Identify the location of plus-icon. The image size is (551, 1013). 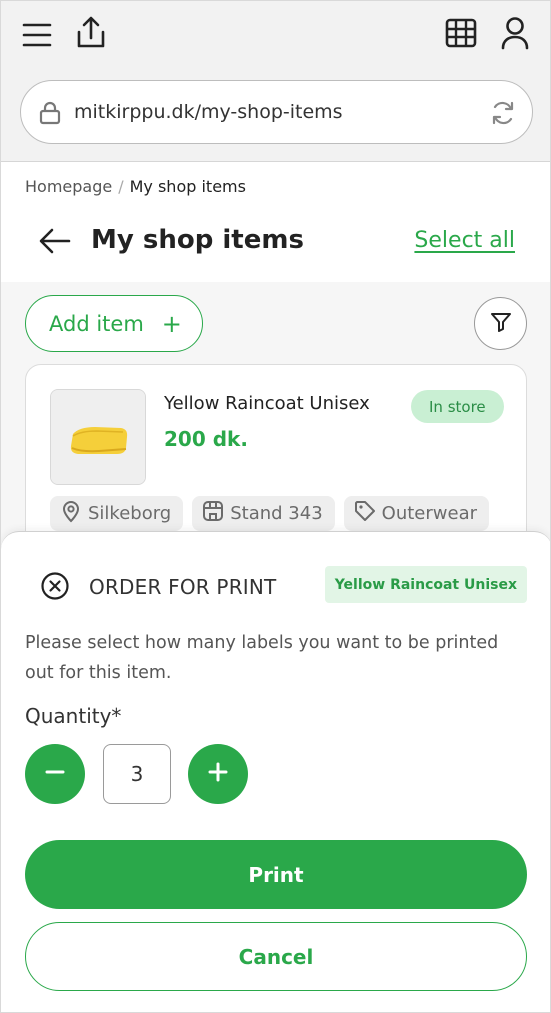
(218, 774).